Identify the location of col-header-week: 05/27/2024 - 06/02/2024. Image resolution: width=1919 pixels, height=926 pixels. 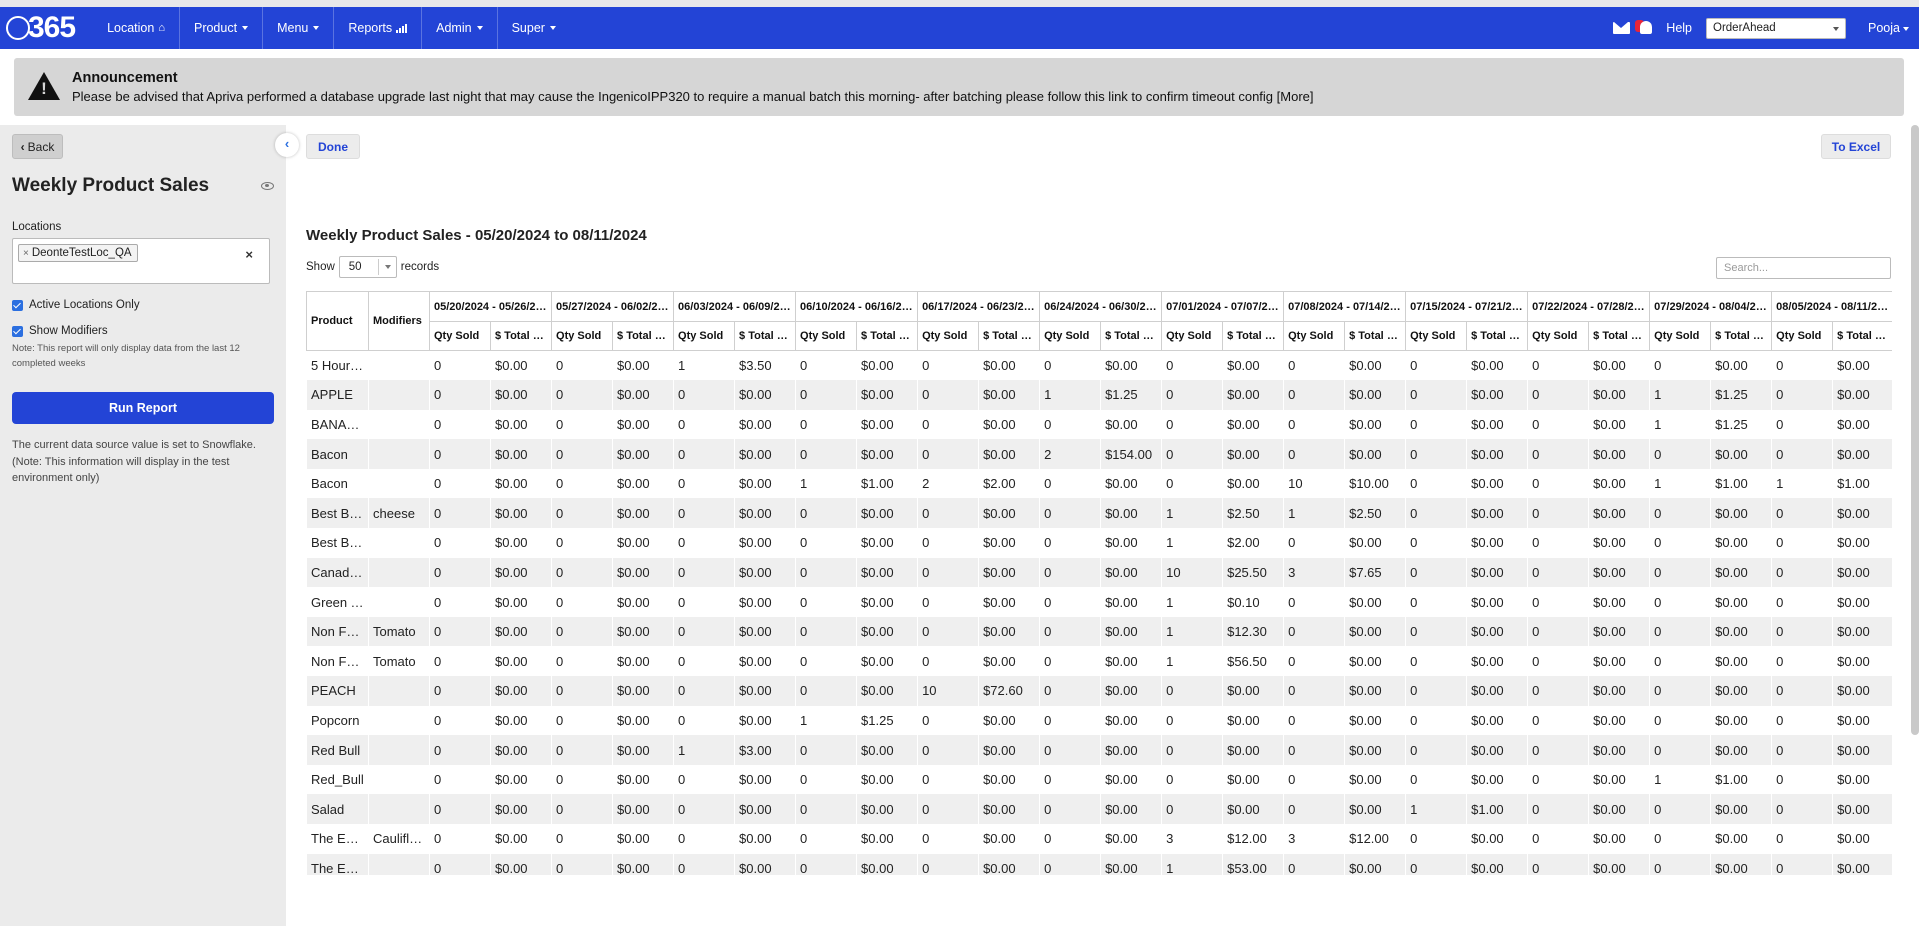
(613, 306).